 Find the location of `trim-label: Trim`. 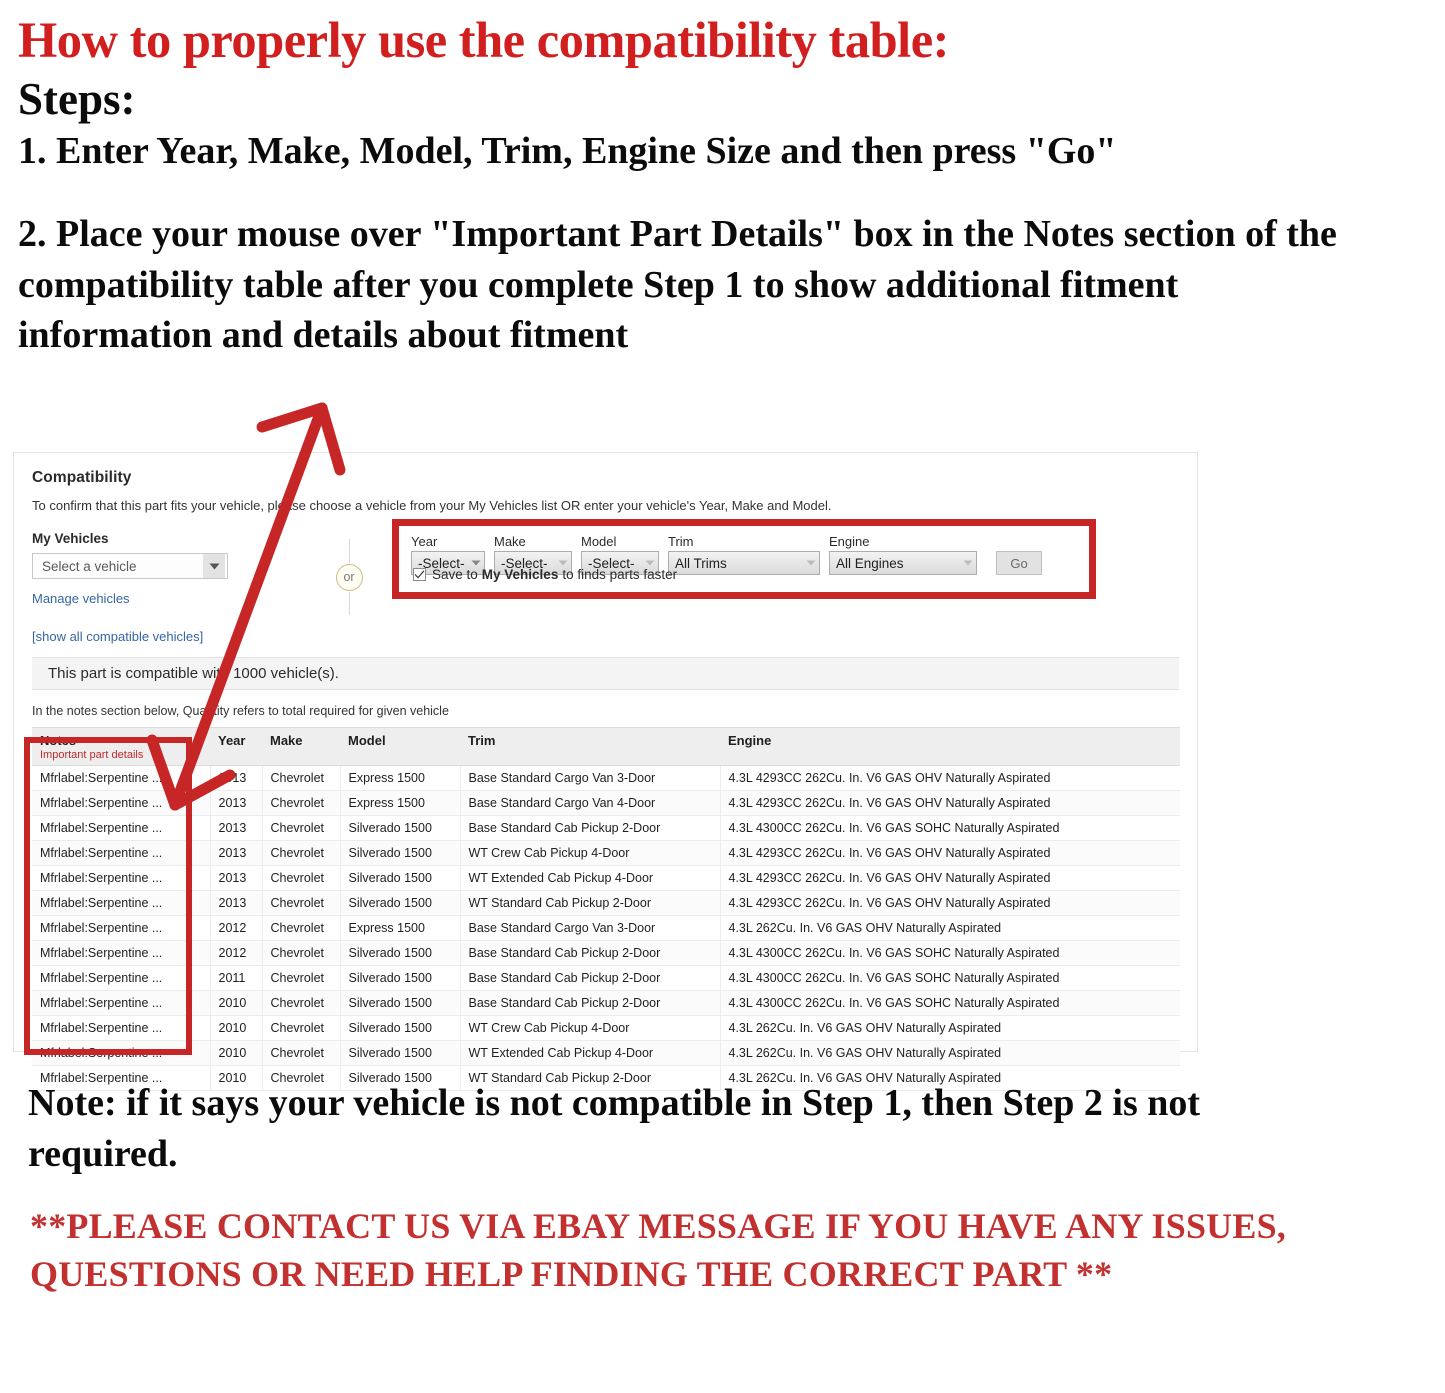

trim-label: Trim is located at coordinates (681, 541).